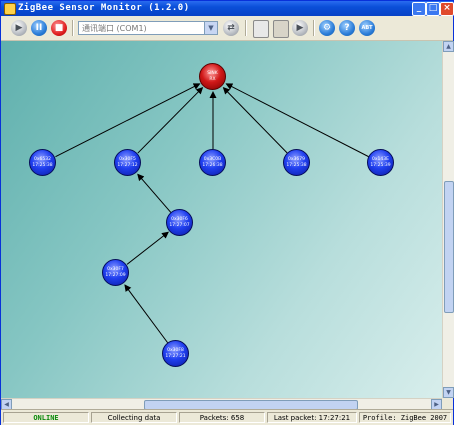 This screenshot has height=425, width=454. I want to click on network-node: 0x143E 17:25:39, so click(380, 162).